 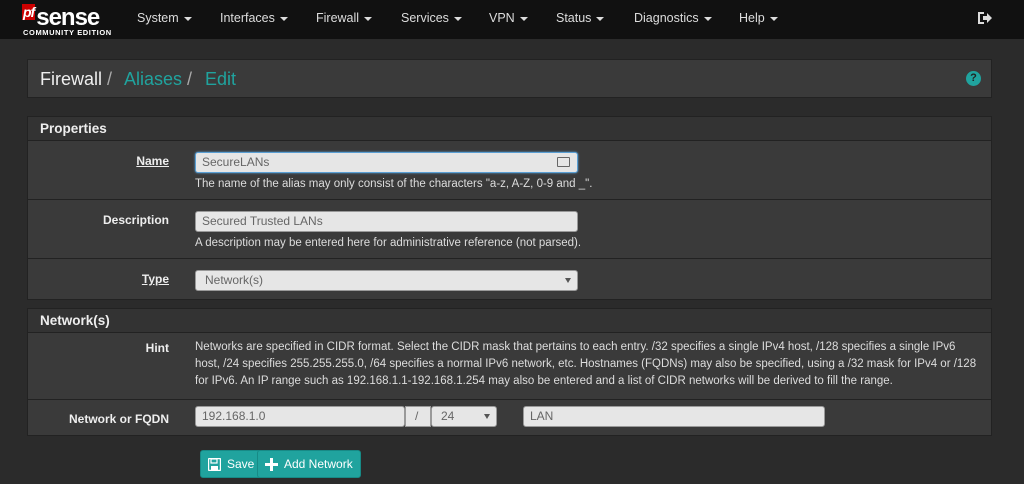 What do you see at coordinates (509, 129) in the screenshot?
I see `panel-title-properties: Properties` at bounding box center [509, 129].